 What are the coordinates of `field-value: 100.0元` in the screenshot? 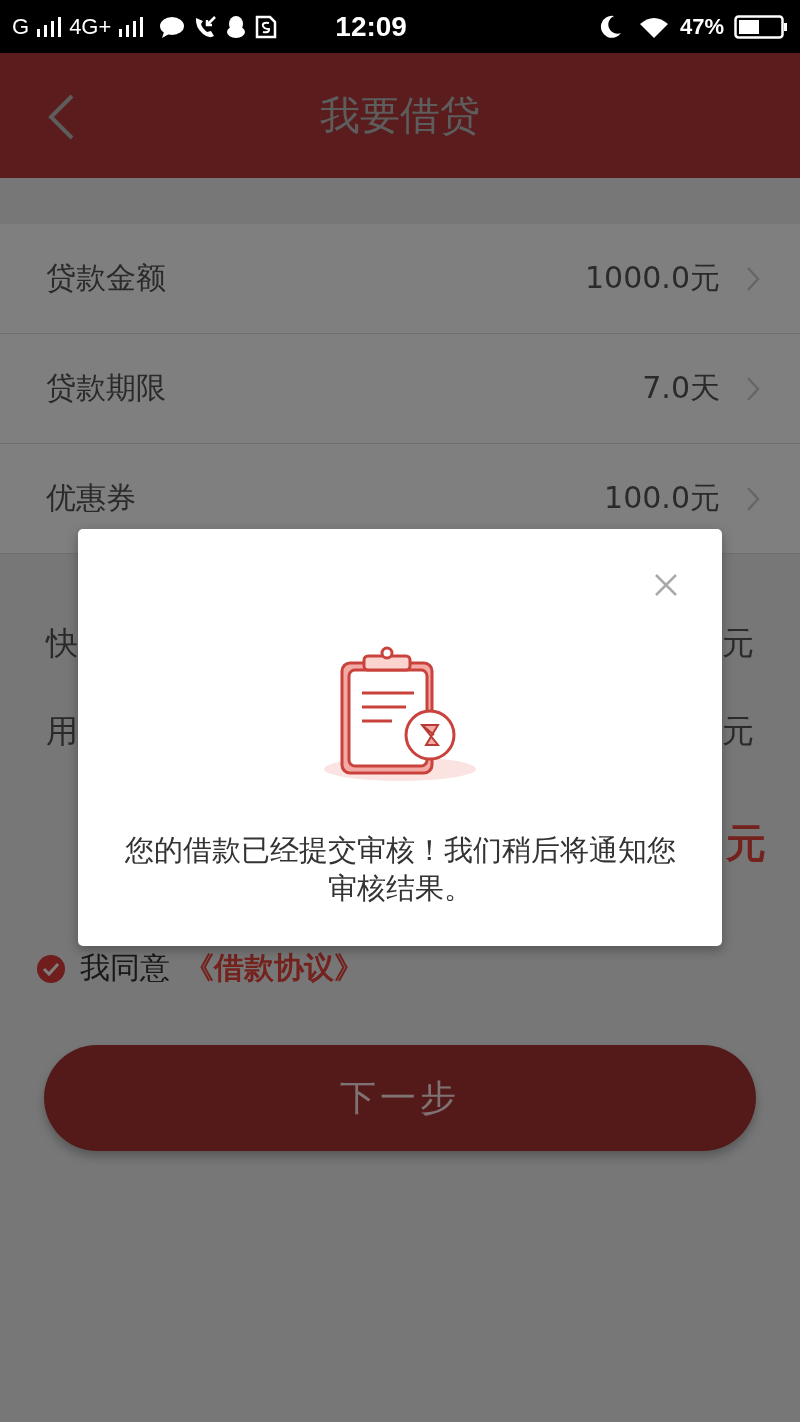 It's located at (662, 498).